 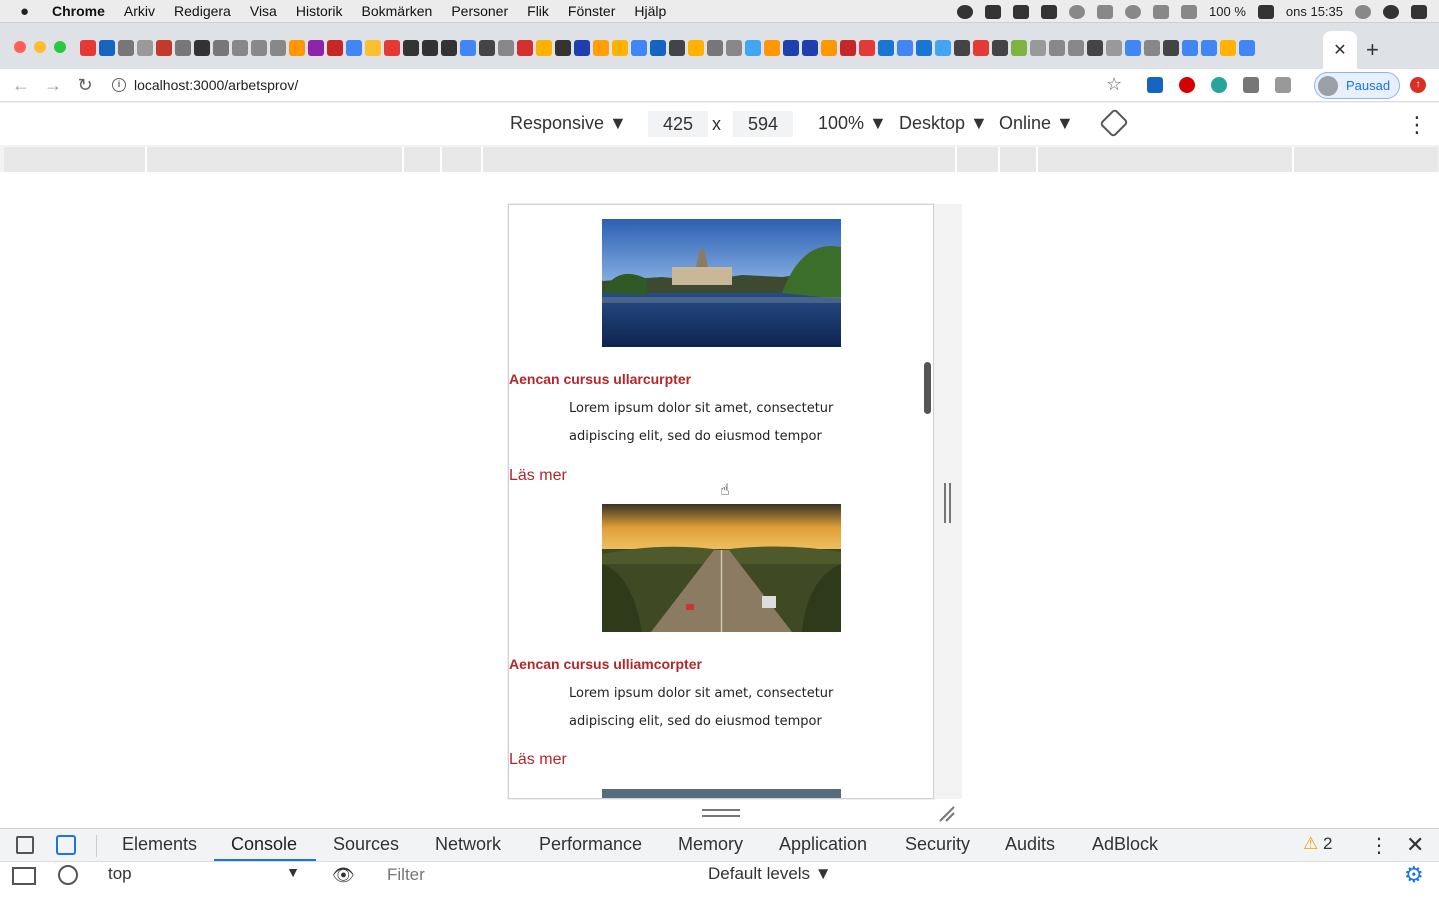 I want to click on minimize-window-button, so click(x=40, y=47).